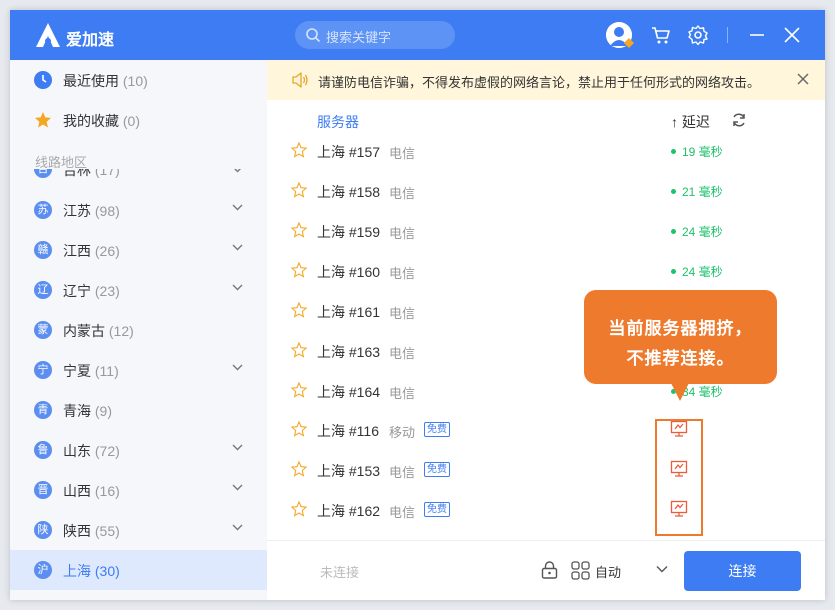 This screenshot has width=835, height=610. I want to click on column-latency-sort: ↑ 延迟, so click(690, 122).